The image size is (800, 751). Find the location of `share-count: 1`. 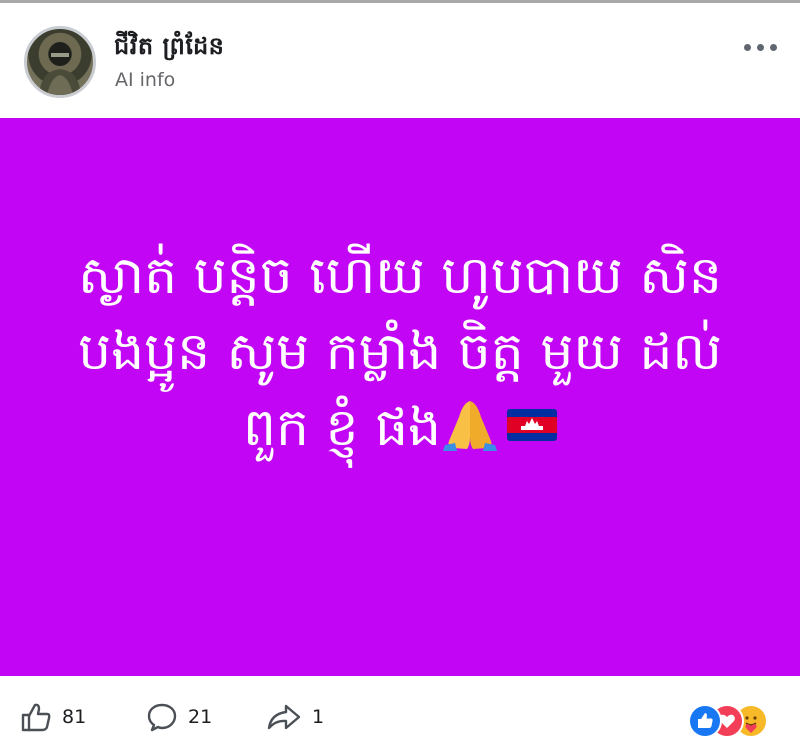

share-count: 1 is located at coordinates (318, 717).